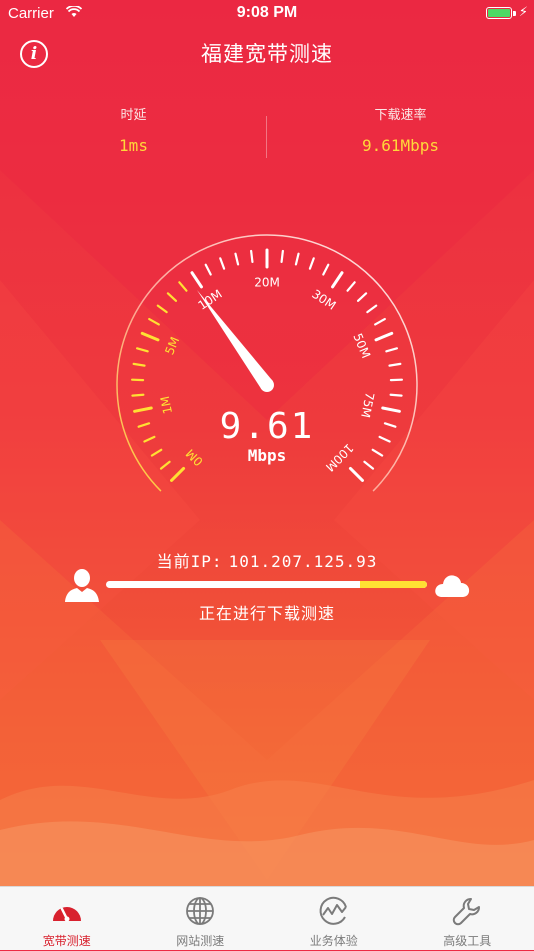 The width and height of the screenshot is (534, 951). What do you see at coordinates (393, 584) in the screenshot?
I see `progress-remaining` at bounding box center [393, 584].